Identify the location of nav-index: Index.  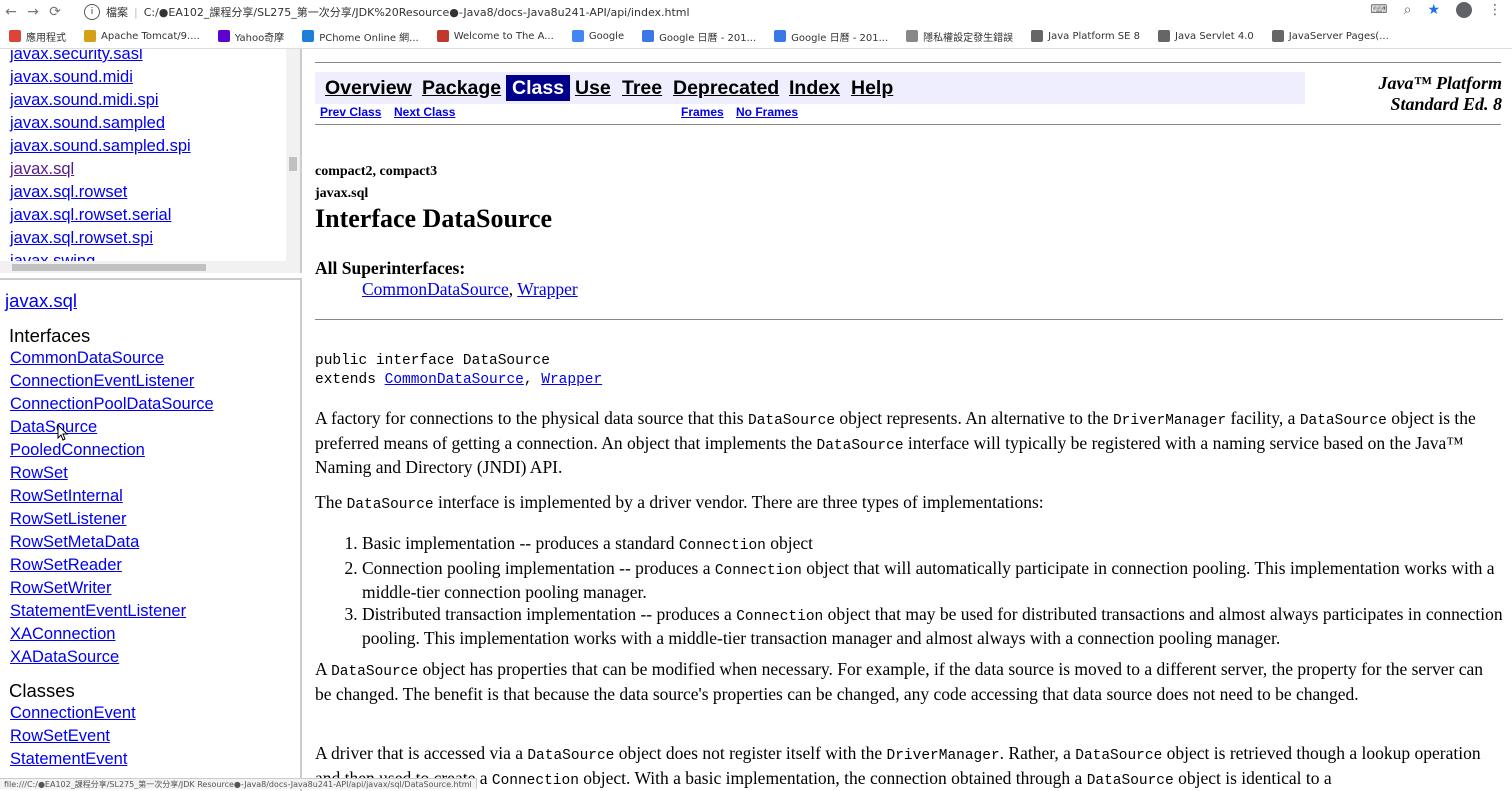
(814, 88).